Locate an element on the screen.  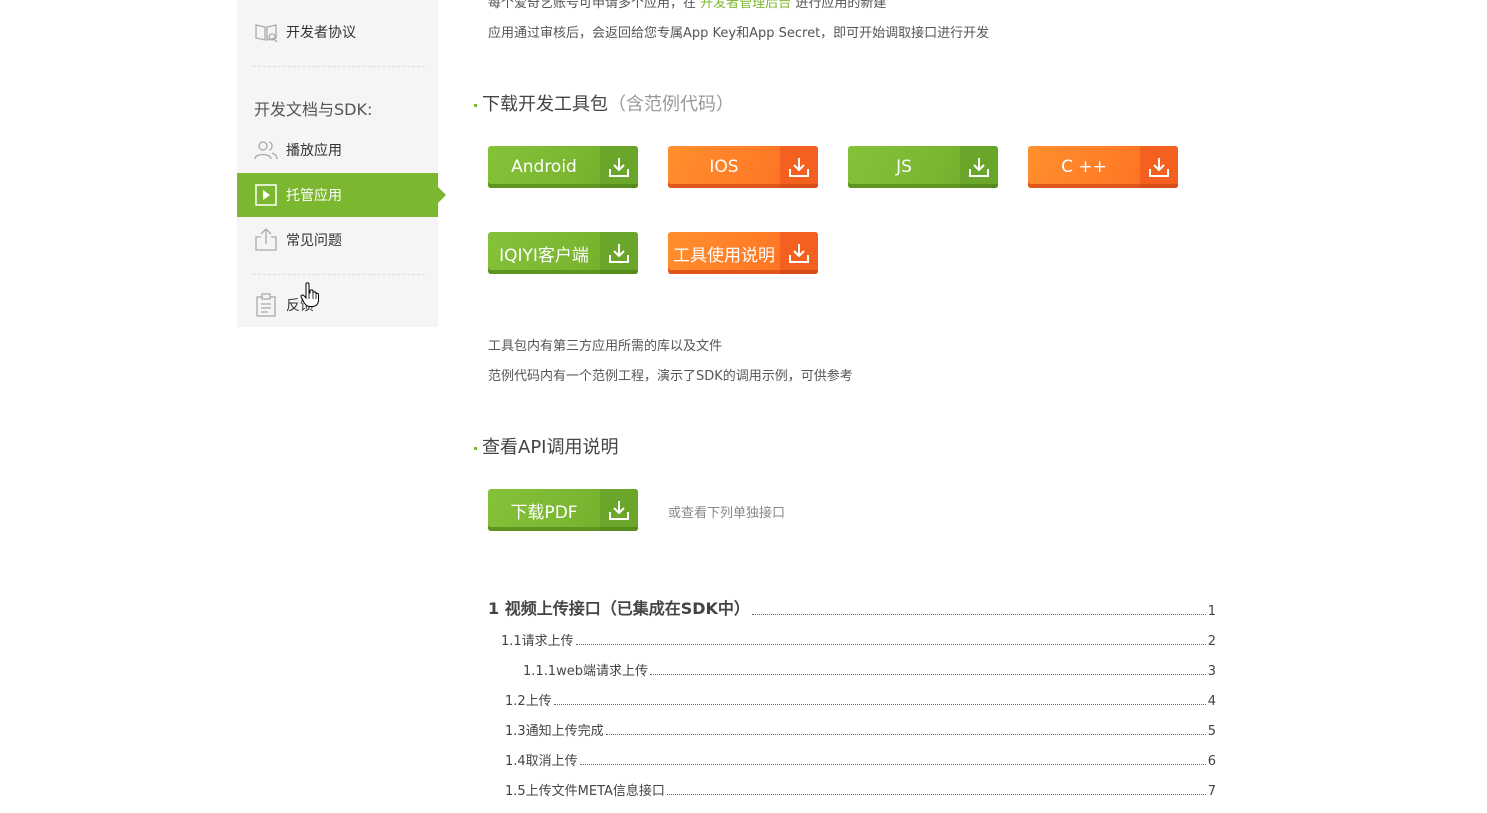
button-label: Android is located at coordinates (544, 167).